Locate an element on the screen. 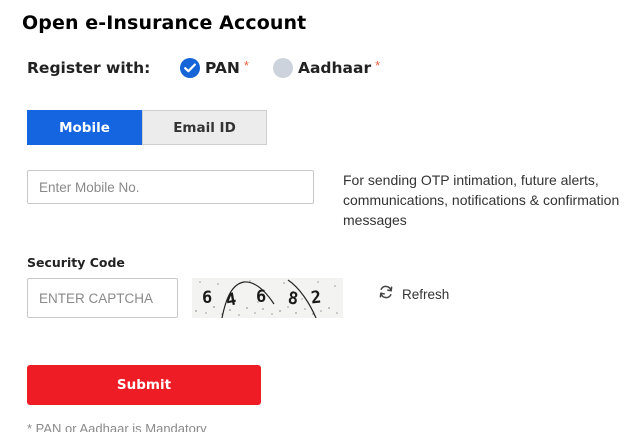 Image resolution: width=634 pixels, height=432 pixels. contact-method-tabs: Mobile Email ID is located at coordinates (147, 127).